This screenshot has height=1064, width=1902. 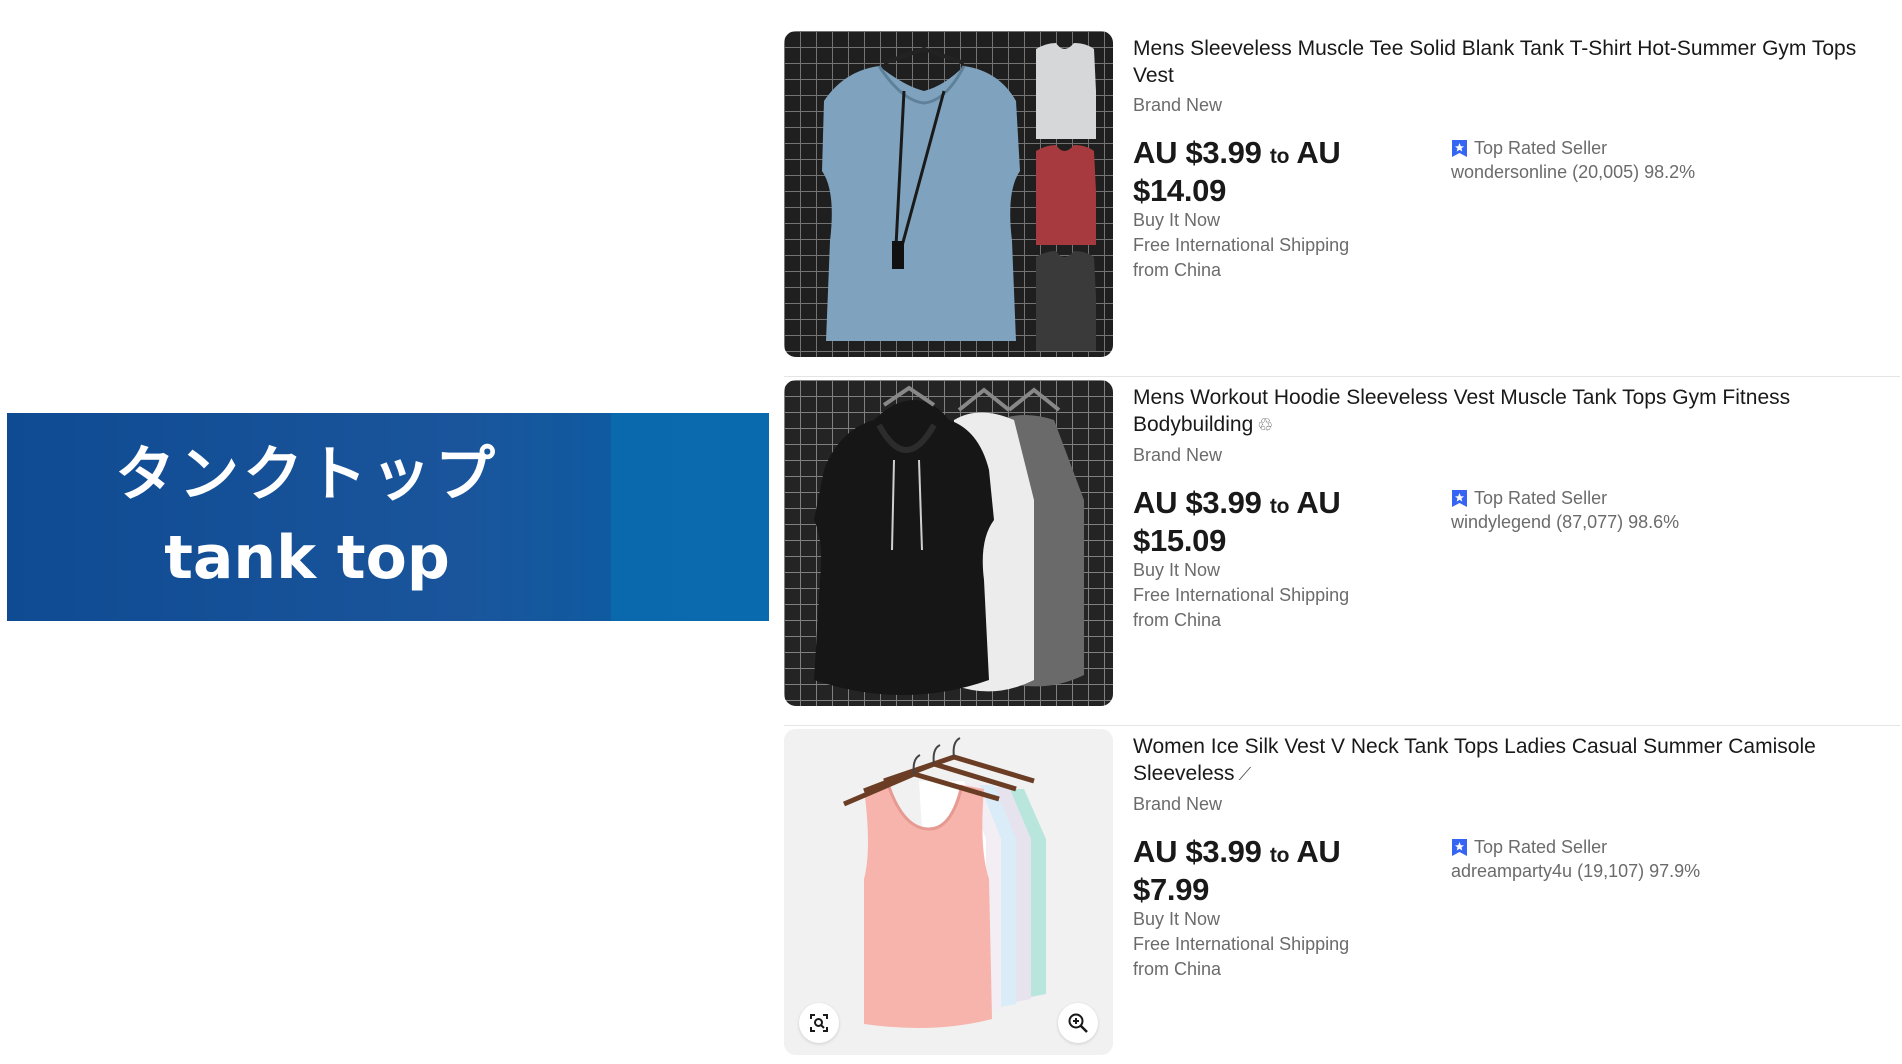 What do you see at coordinates (307, 558) in the screenshot?
I see `banner-english-text: tank top` at bounding box center [307, 558].